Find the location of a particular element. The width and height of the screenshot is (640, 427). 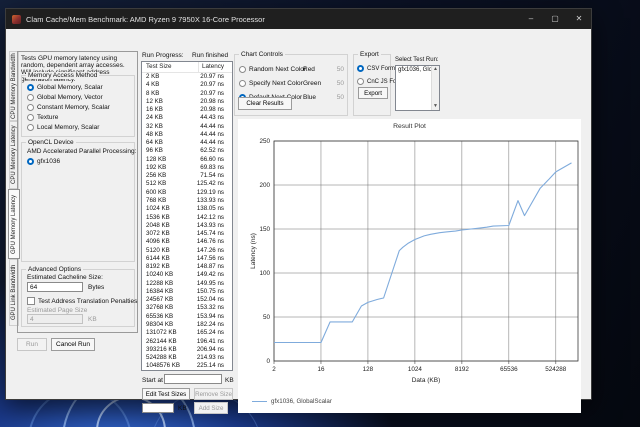

scroll-down-icon: ▼ is located at coordinates (435, 106).